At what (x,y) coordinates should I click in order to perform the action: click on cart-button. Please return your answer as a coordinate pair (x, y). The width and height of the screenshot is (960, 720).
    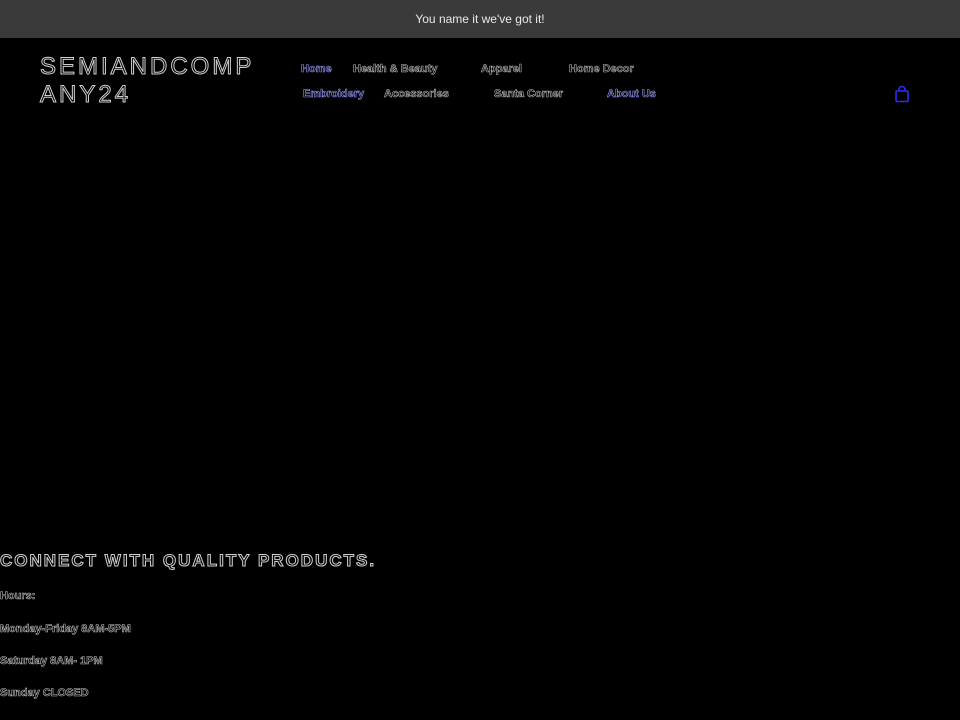
    Looking at the image, I should click on (902, 94).